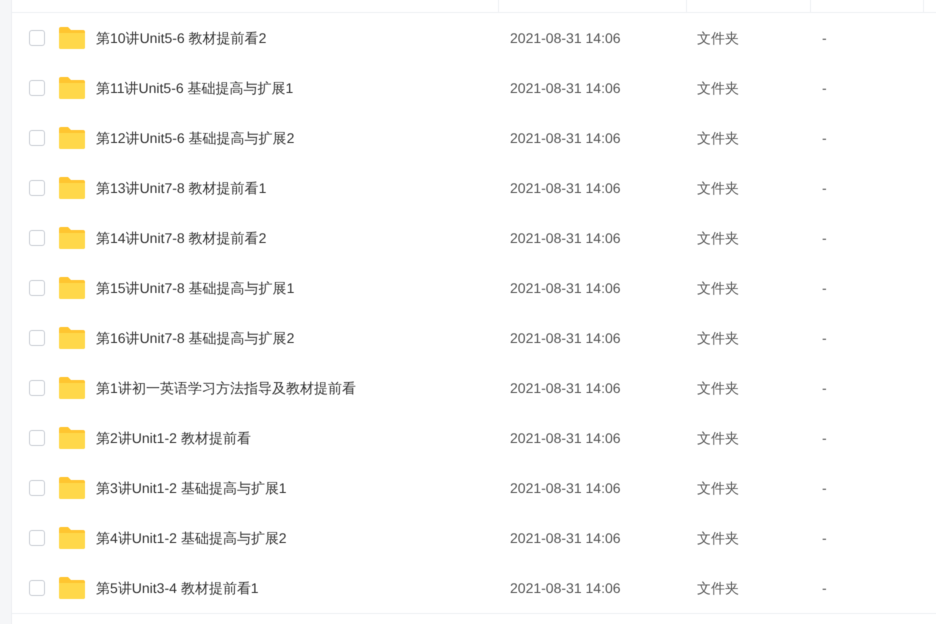 This screenshot has height=624, width=936. What do you see at coordinates (191, 488) in the screenshot?
I see `file-name: 第3讲Unit1-2 基础提高与扩展1` at bounding box center [191, 488].